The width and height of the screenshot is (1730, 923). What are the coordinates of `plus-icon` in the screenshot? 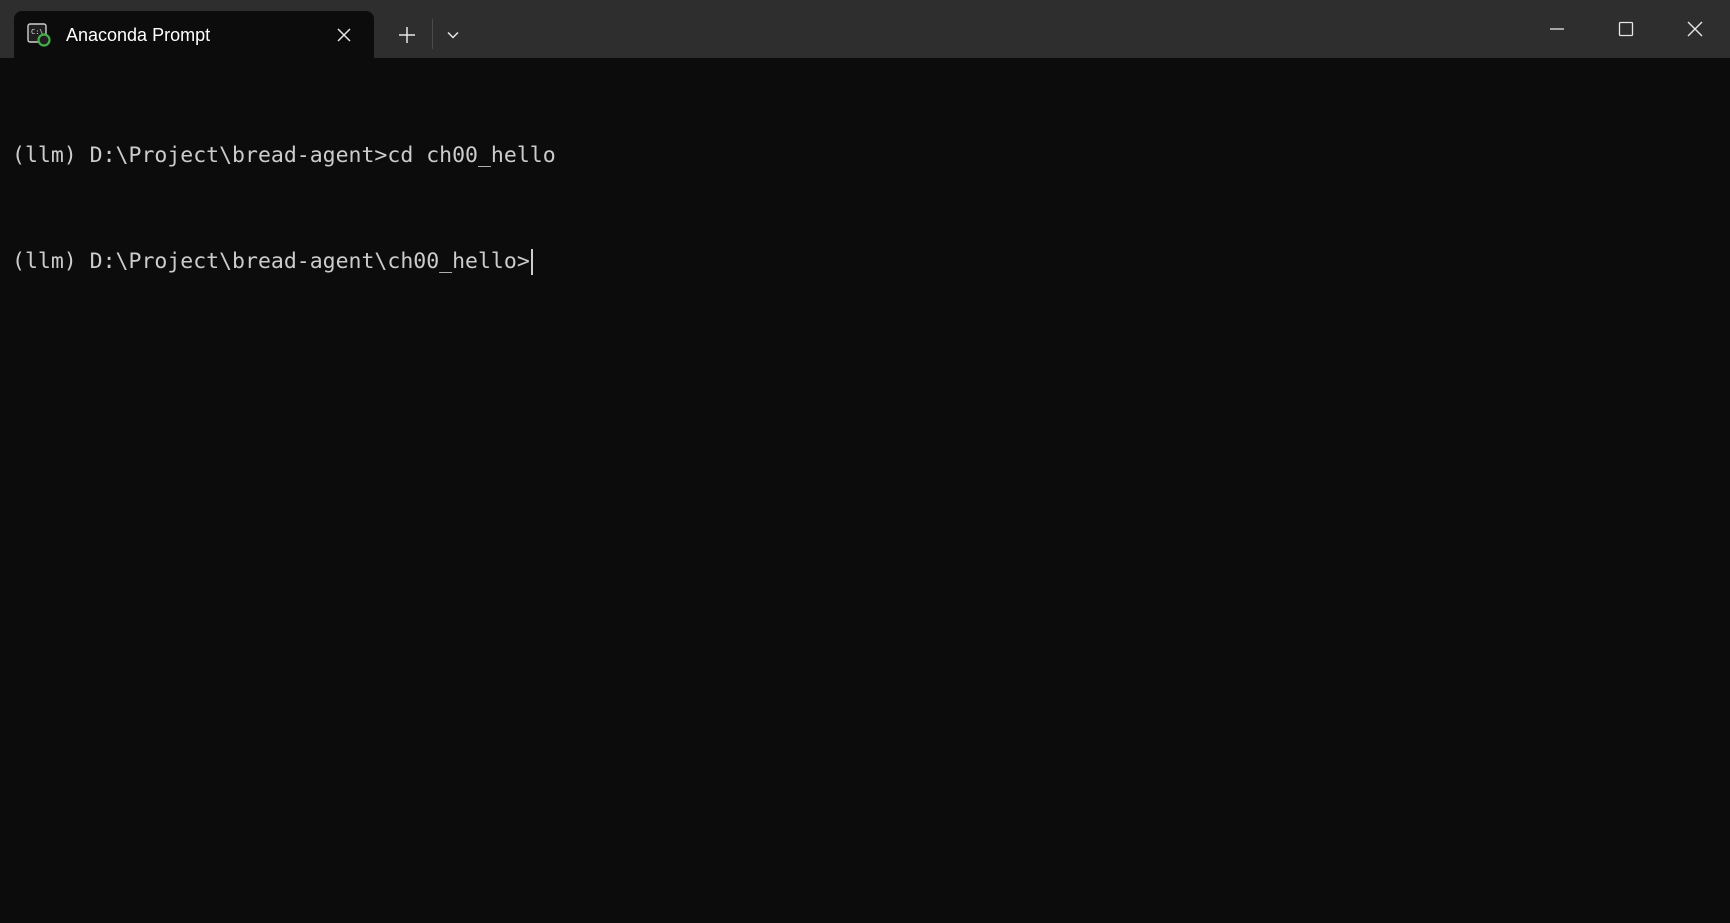 It's located at (407, 35).